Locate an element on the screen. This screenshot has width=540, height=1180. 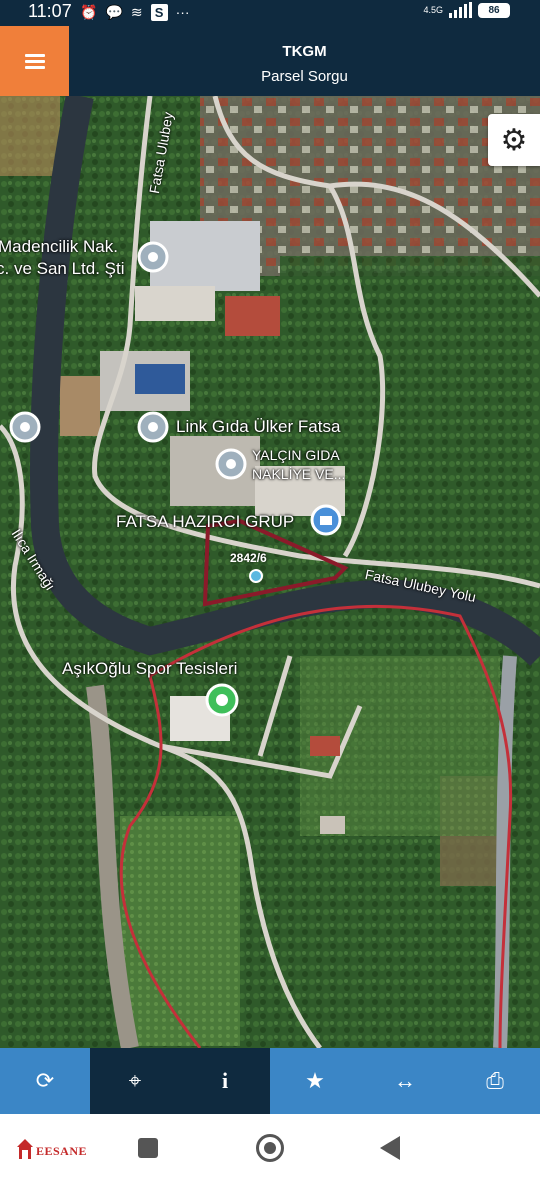
info-icon: i is located at coordinates (225, 1080).